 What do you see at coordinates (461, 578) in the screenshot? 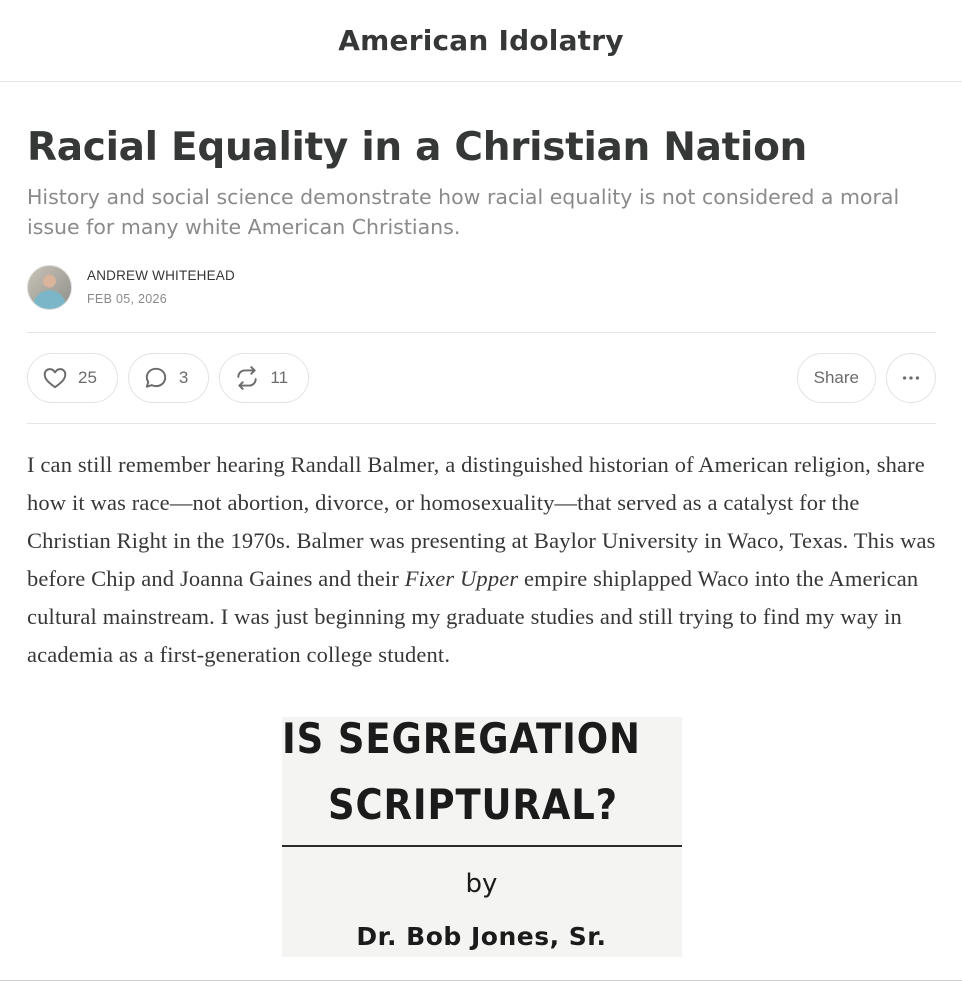
I see `body-text-italic: Fixer Upper` at bounding box center [461, 578].